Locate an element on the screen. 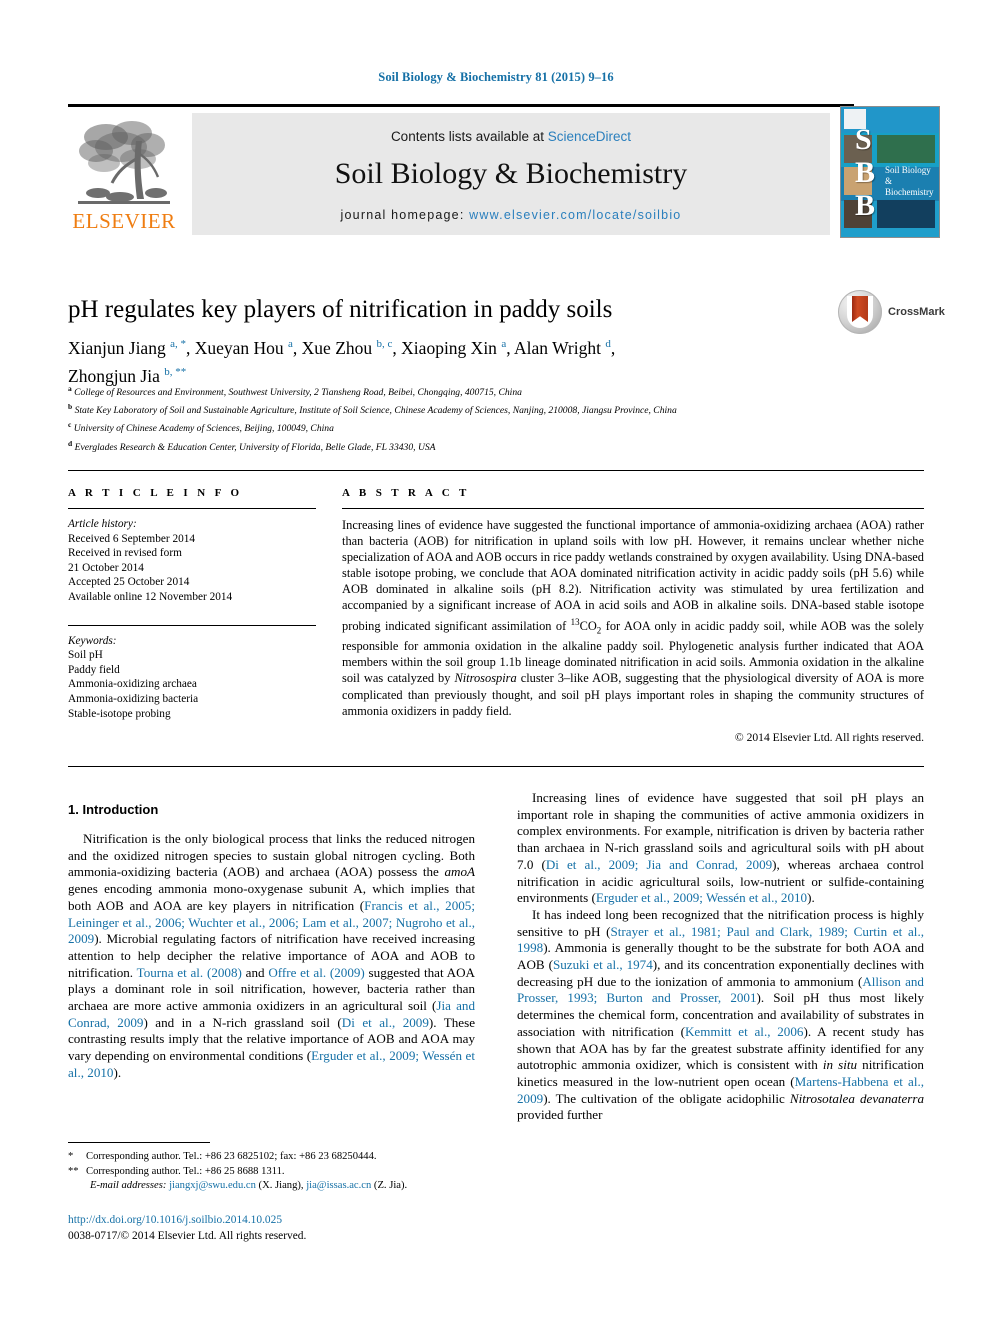 Image resolution: width=992 pixels, height=1323 pixels. cover-sbb-letters: SBB is located at coordinates (865, 172).